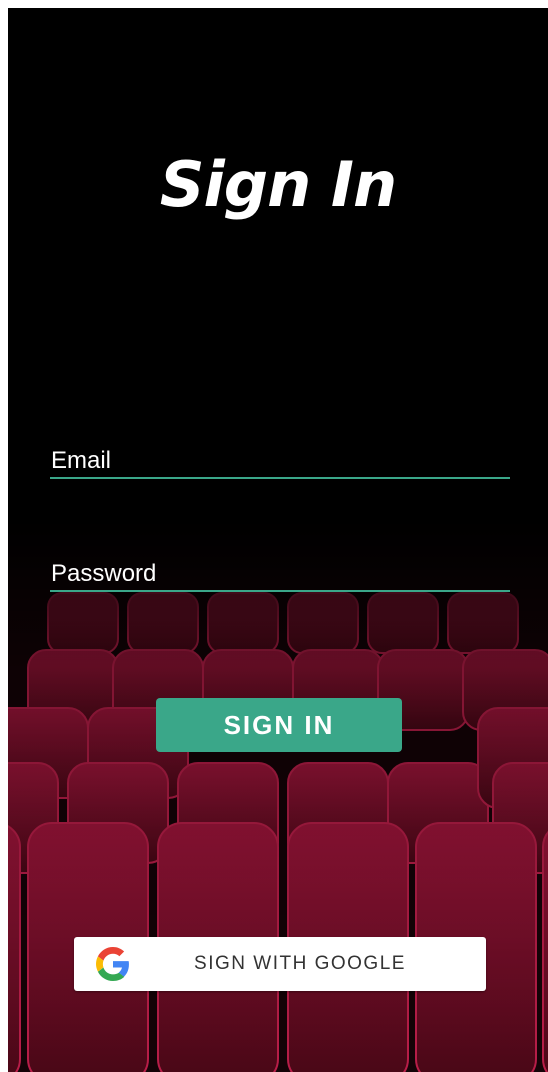 Image resolution: width=548 pixels, height=1072 pixels. What do you see at coordinates (279, 725) in the screenshot?
I see `sign-in-button: SIGN IN` at bounding box center [279, 725].